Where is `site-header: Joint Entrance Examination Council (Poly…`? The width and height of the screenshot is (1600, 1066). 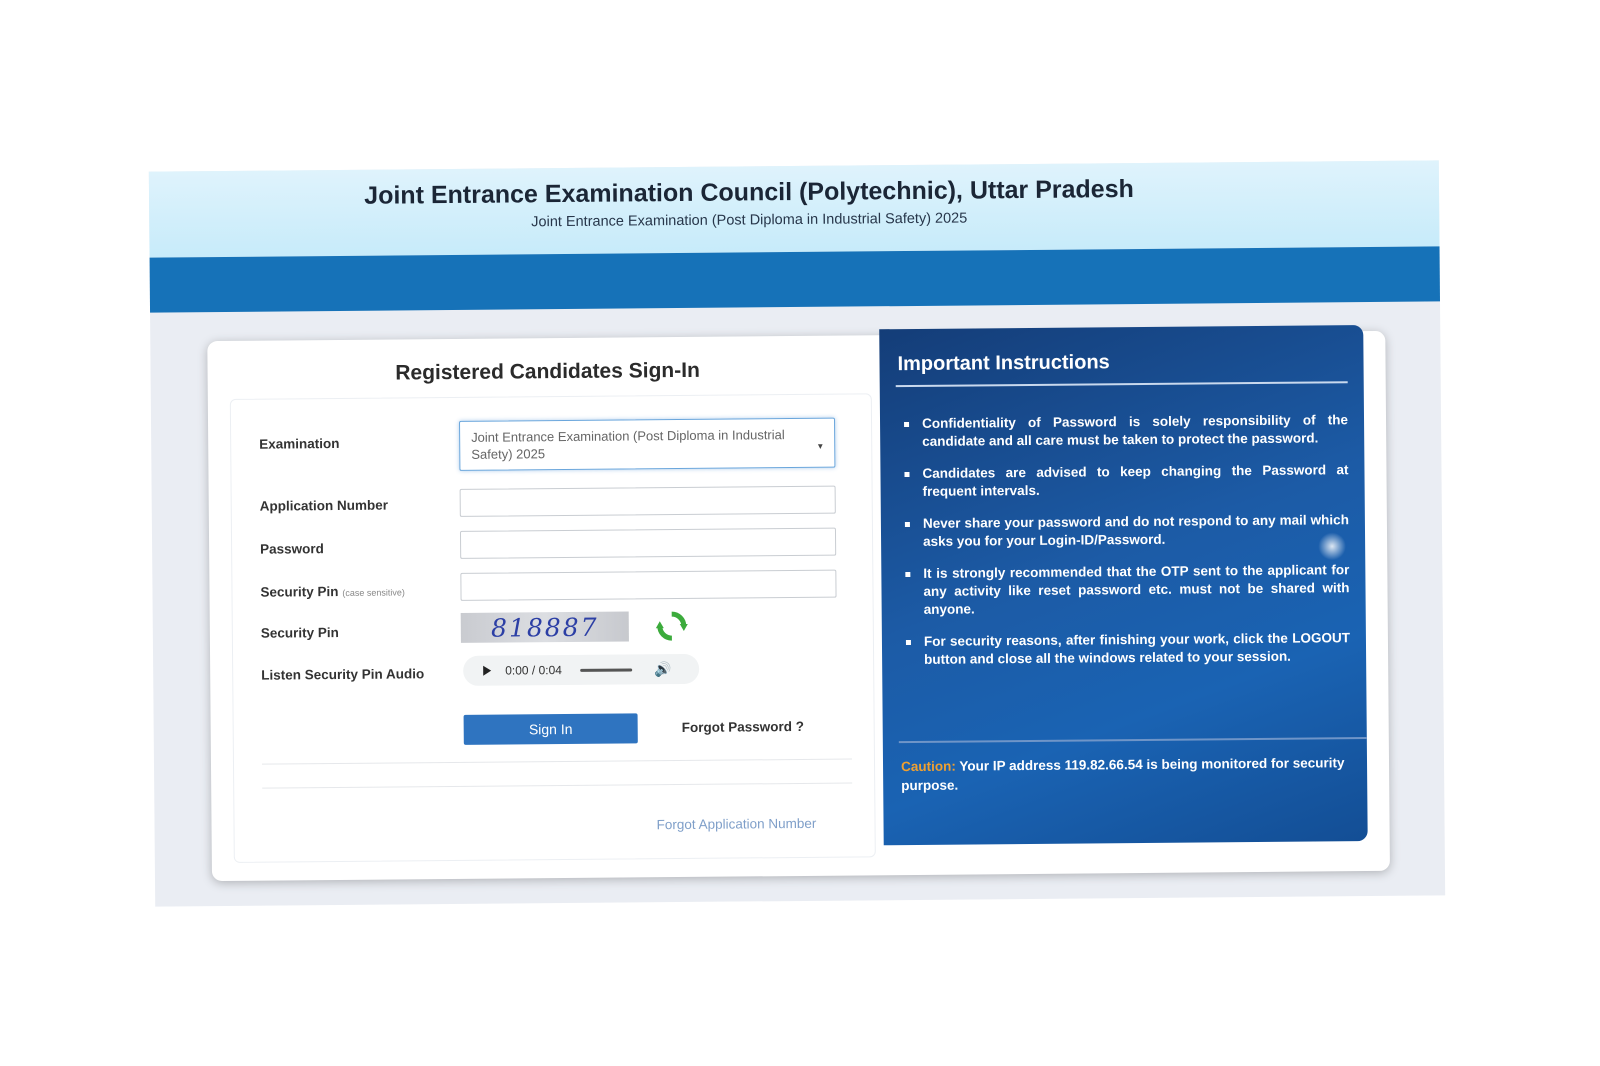
site-header: Joint Entrance Examination Council (Poly… is located at coordinates (794, 209).